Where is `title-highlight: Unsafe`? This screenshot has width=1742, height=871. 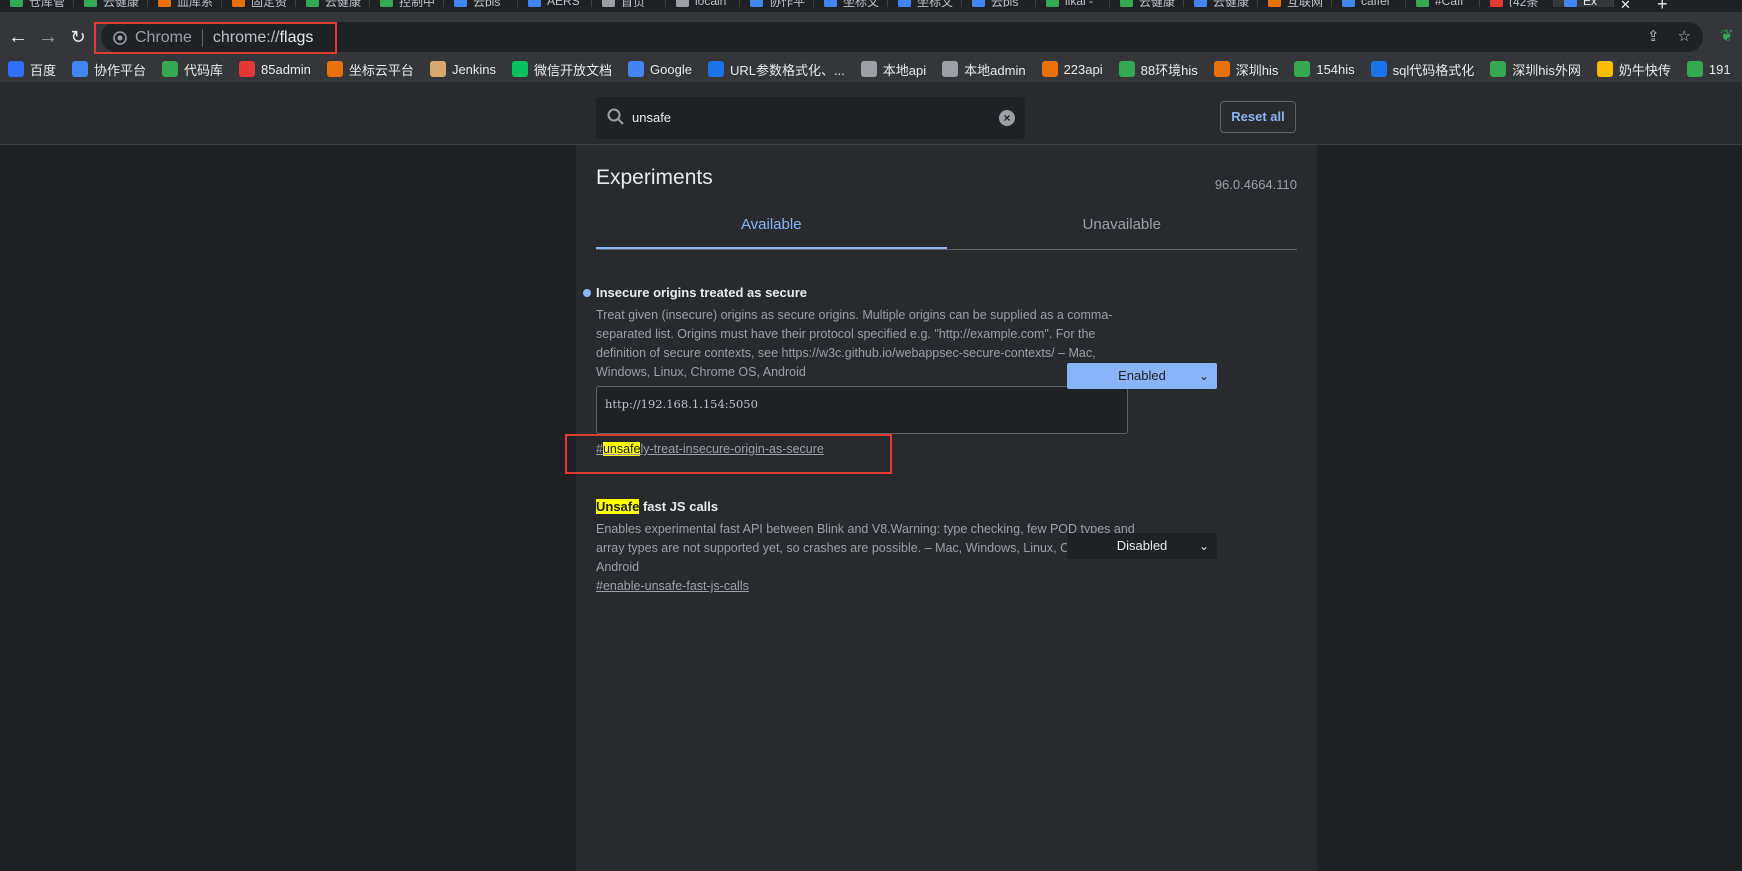
title-highlight: Unsafe is located at coordinates (618, 506).